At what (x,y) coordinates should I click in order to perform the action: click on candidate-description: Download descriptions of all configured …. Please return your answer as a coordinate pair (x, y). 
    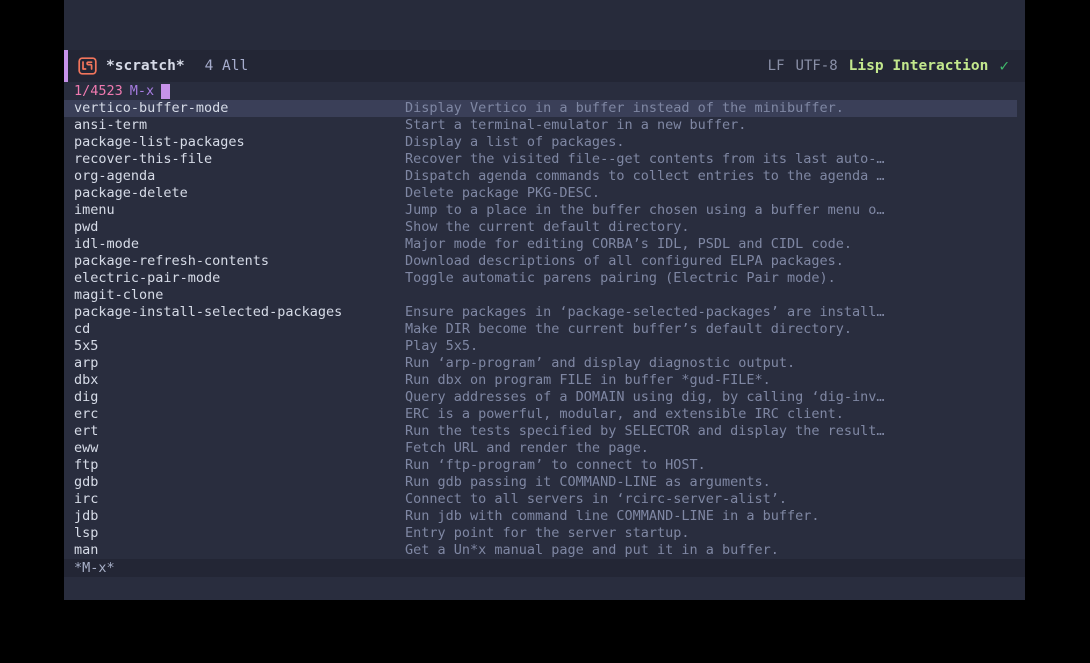
    Looking at the image, I should click on (624, 261).